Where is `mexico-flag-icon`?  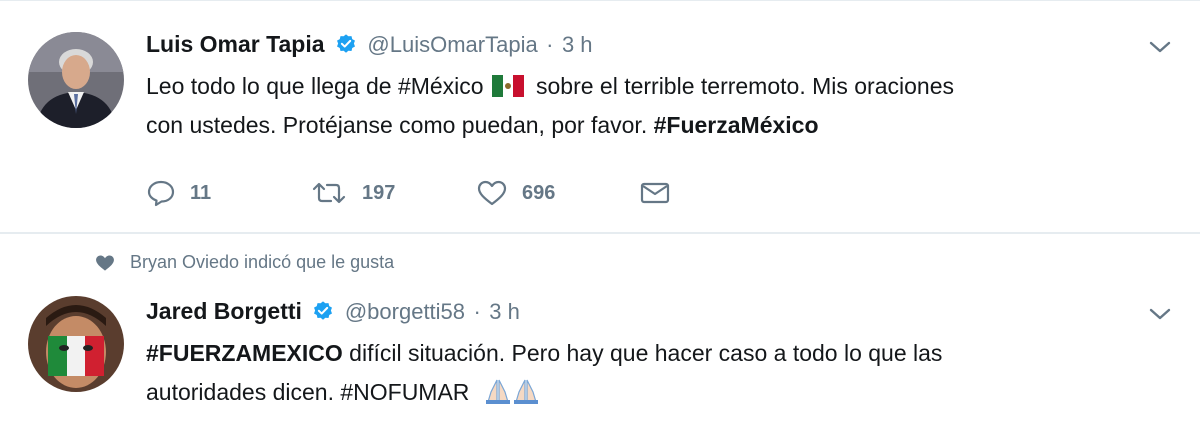
mexico-flag-icon is located at coordinates (507, 83).